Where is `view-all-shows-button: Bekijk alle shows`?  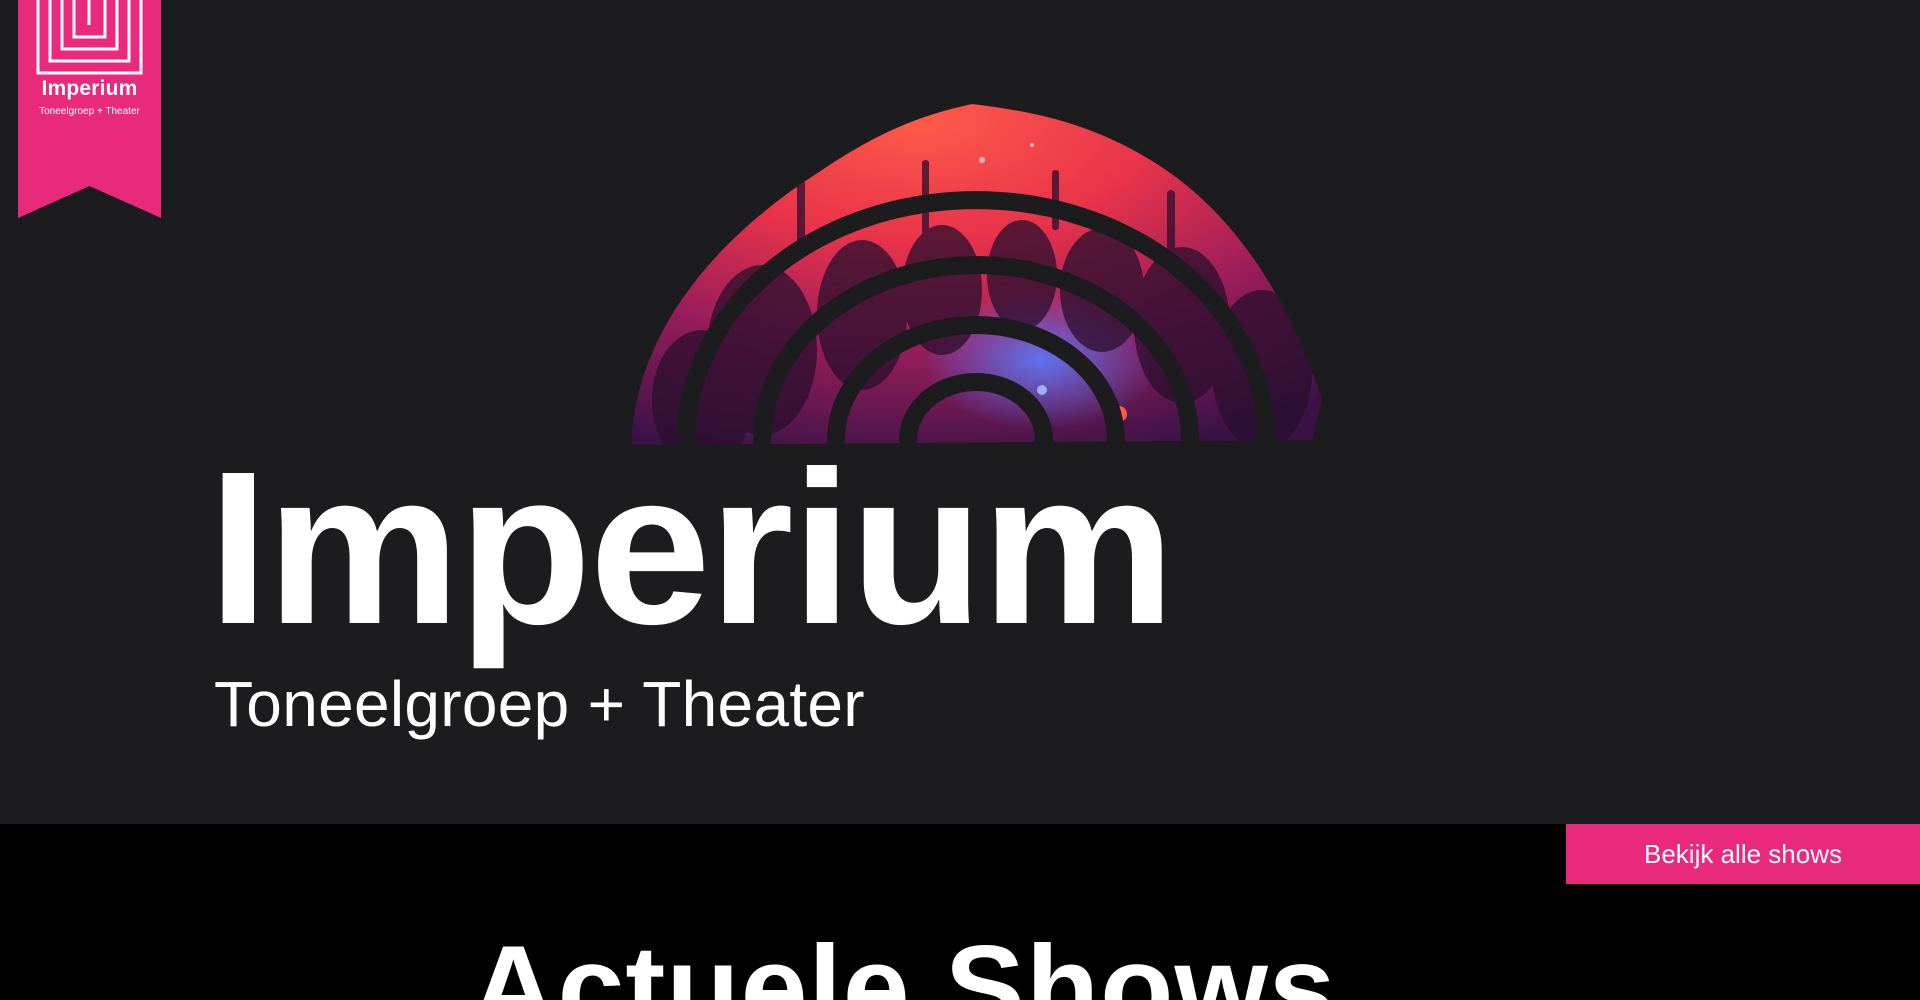 view-all-shows-button: Bekijk alle shows is located at coordinates (1743, 854).